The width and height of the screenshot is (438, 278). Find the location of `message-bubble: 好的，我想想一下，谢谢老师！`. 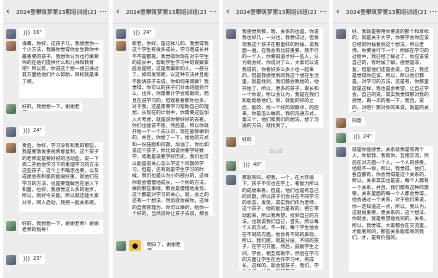

message-bubble: 好的，我想想一下，谢谢老师！ is located at coordinates (51, 107).